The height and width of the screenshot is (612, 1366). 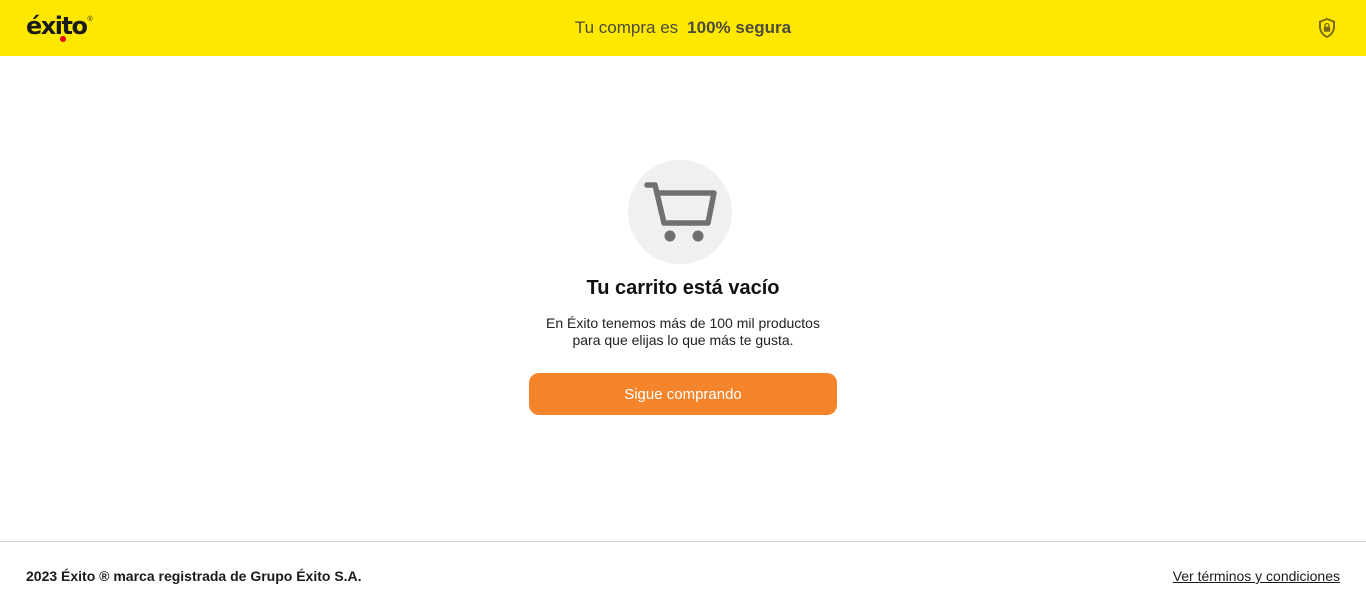 What do you see at coordinates (683, 340) in the screenshot?
I see `description-line-2: para que elijas lo que más te gusta.` at bounding box center [683, 340].